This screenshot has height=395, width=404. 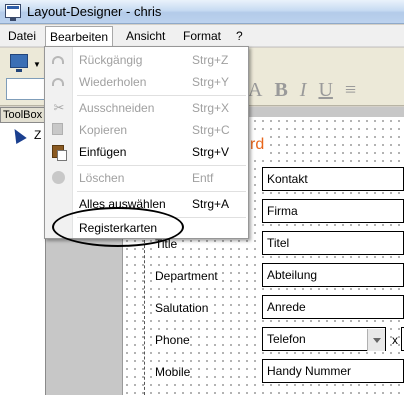 What do you see at coordinates (211, 82) in the screenshot?
I see `menu-item-shortcut: Strg+Y` at bounding box center [211, 82].